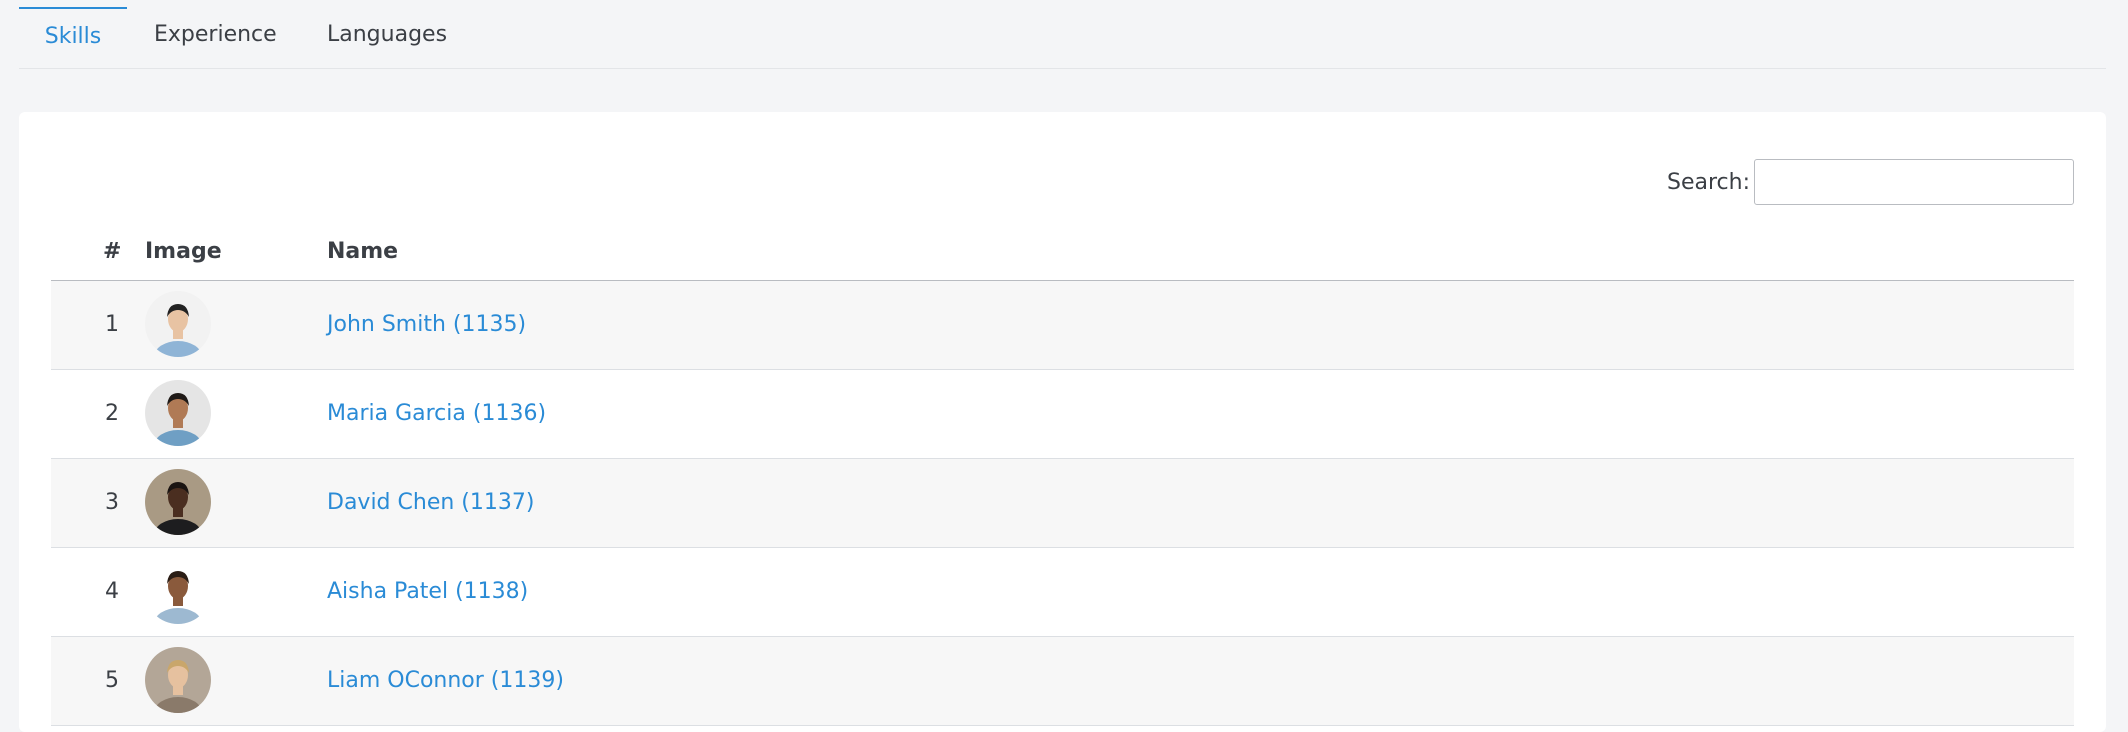 This screenshot has height=732, width=2128. What do you see at coordinates (73, 37) in the screenshot?
I see `tab-skills: Skills` at bounding box center [73, 37].